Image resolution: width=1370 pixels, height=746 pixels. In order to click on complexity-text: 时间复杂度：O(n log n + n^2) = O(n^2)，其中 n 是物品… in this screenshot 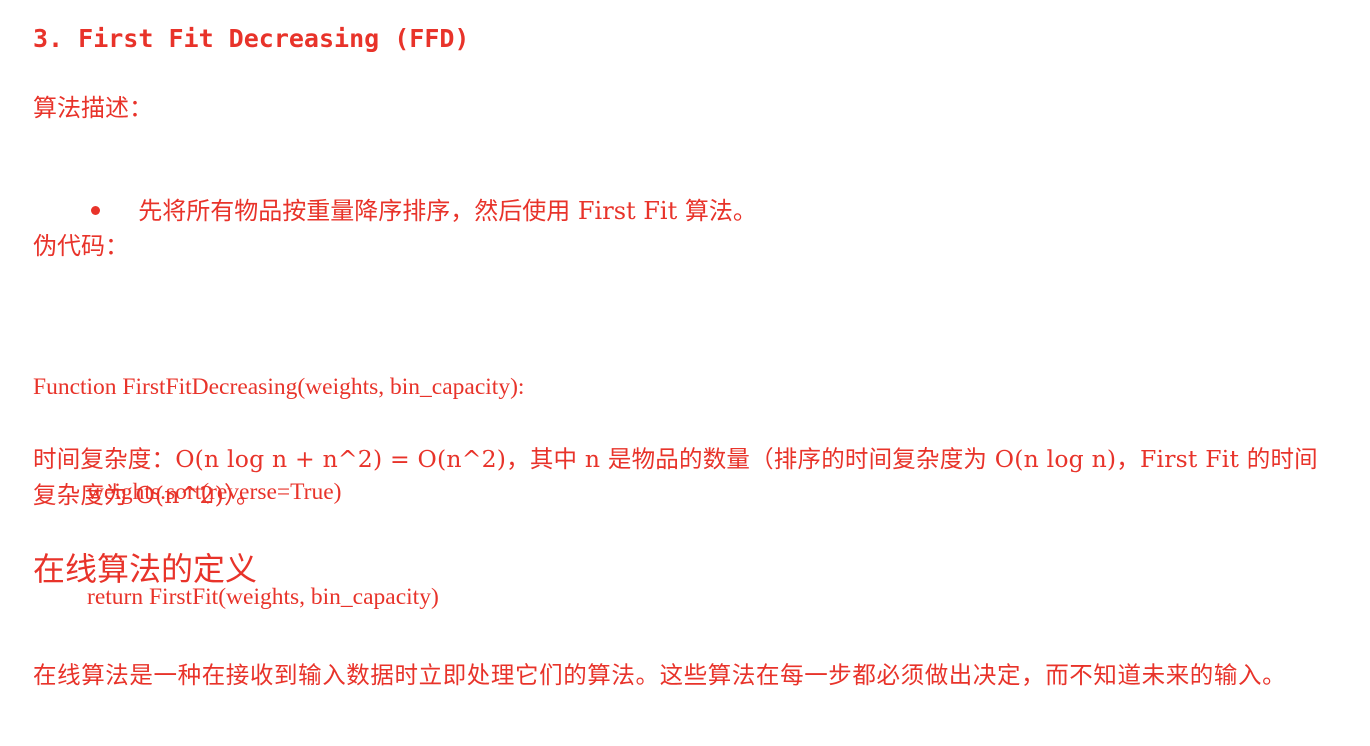, I will do `click(675, 477)`.